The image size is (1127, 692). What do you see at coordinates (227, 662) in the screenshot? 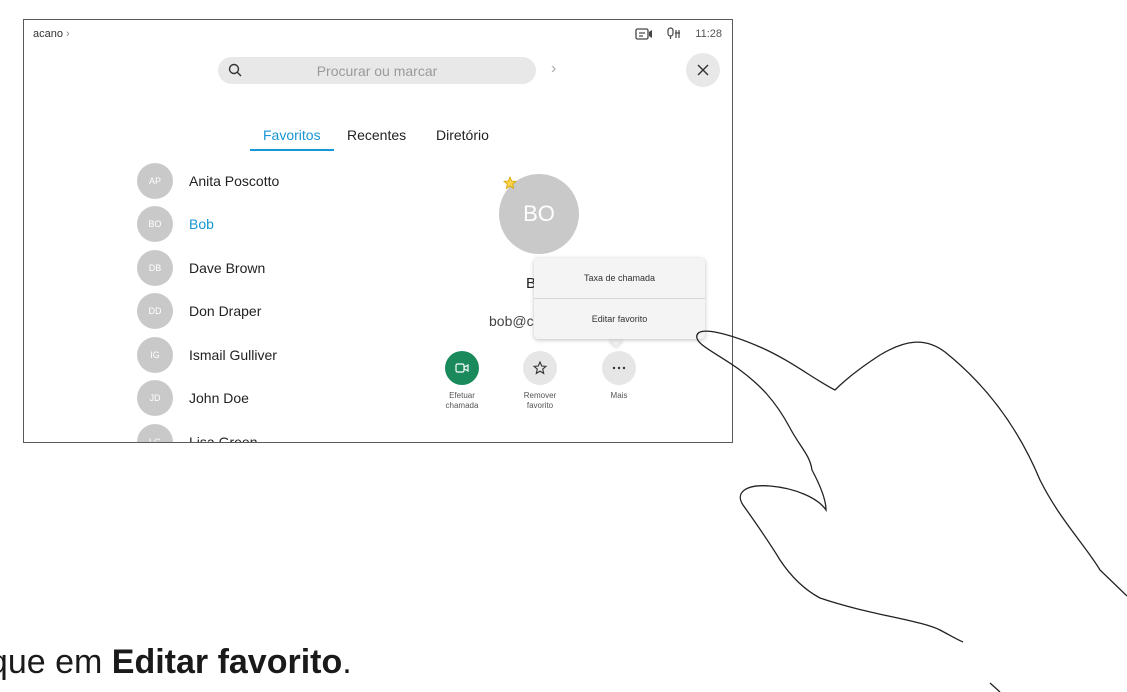
I see `caption-strong: Editar favorito` at bounding box center [227, 662].